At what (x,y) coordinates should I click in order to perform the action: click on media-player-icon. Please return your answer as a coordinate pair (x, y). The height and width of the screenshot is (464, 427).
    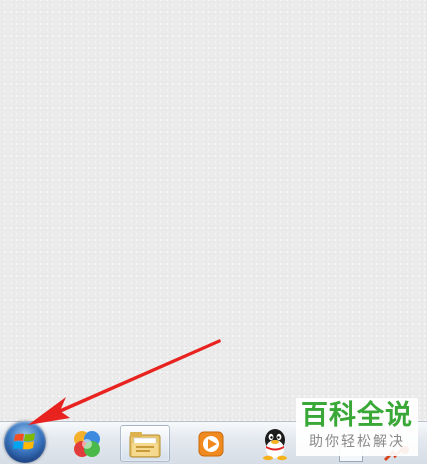
    Looking at the image, I should click on (211, 443).